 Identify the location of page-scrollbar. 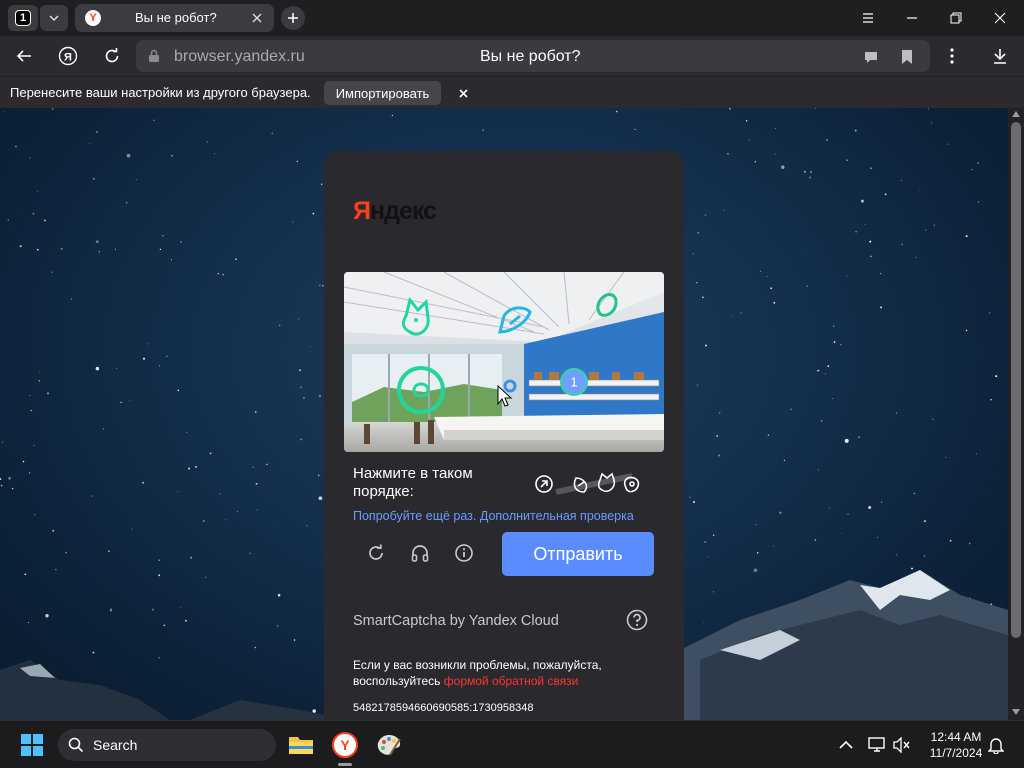
(1016, 414).